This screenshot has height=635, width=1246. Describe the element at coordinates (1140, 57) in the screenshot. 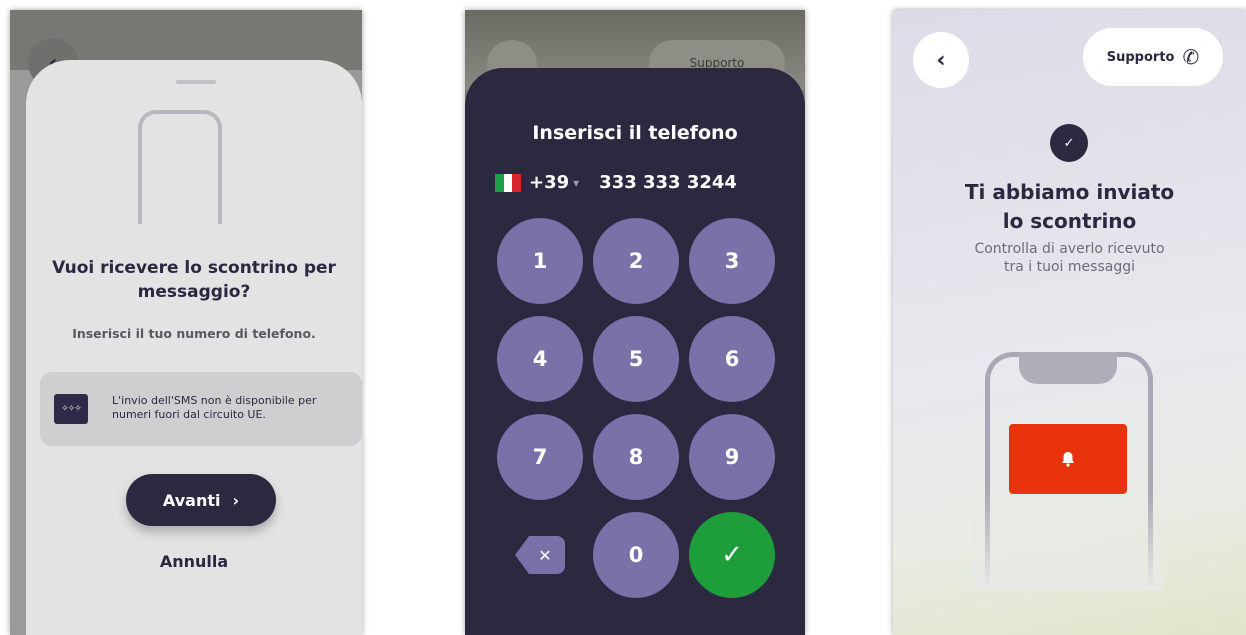

I see `support-label: Supporto` at that location.